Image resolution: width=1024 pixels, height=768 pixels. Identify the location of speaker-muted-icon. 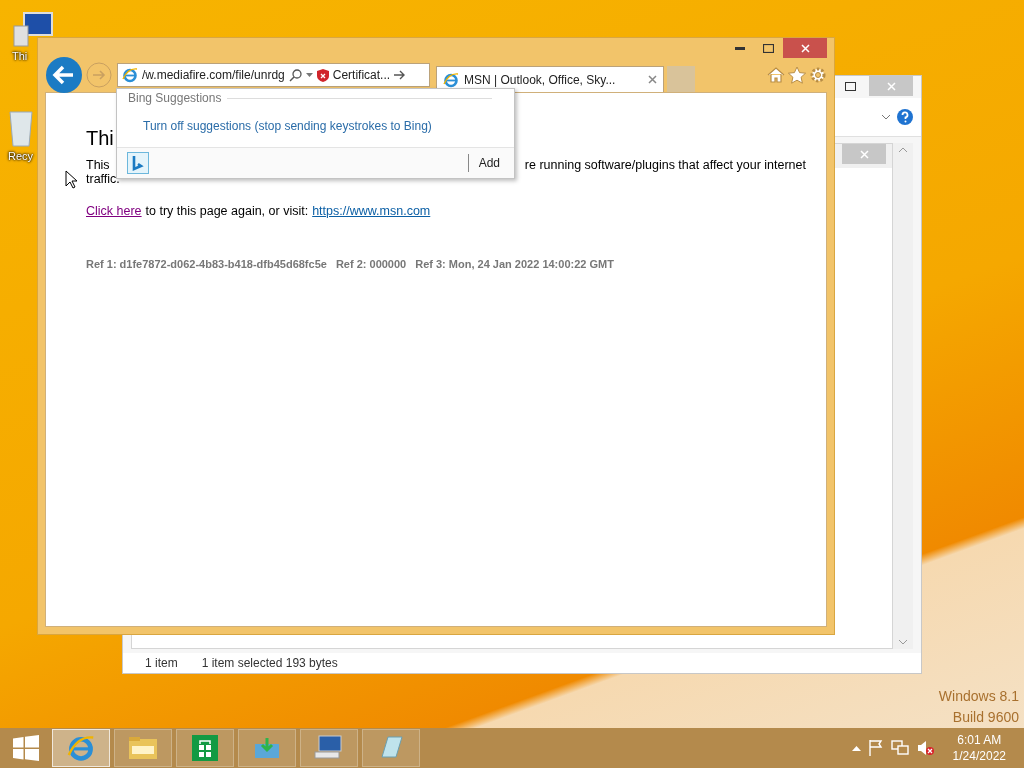
(925, 748).